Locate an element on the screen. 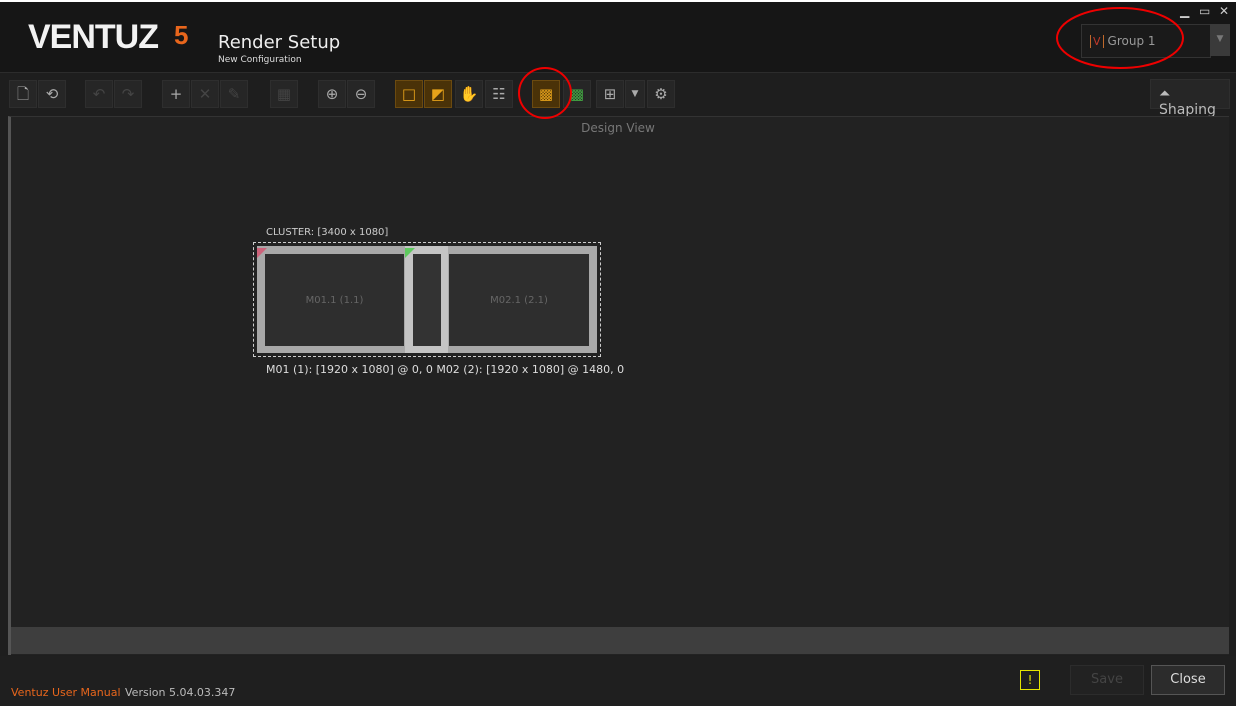  save-button: Save is located at coordinates (1107, 680).